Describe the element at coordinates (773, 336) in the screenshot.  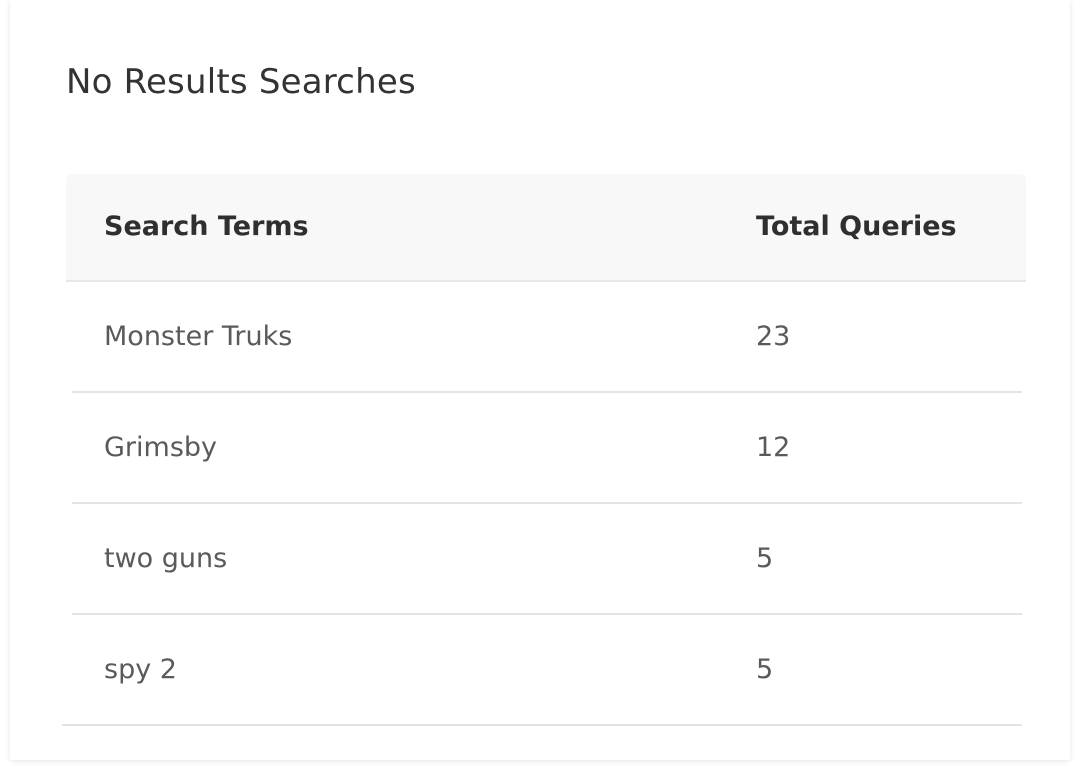
I see `total-queries-cell: 23` at that location.